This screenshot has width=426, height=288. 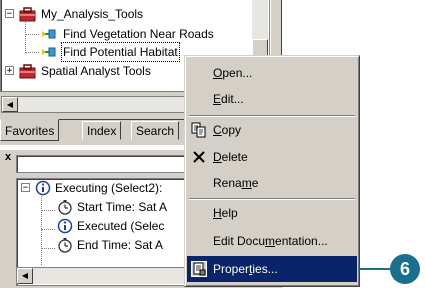 What do you see at coordinates (199, 269) in the screenshot?
I see `properties-icon` at bounding box center [199, 269].